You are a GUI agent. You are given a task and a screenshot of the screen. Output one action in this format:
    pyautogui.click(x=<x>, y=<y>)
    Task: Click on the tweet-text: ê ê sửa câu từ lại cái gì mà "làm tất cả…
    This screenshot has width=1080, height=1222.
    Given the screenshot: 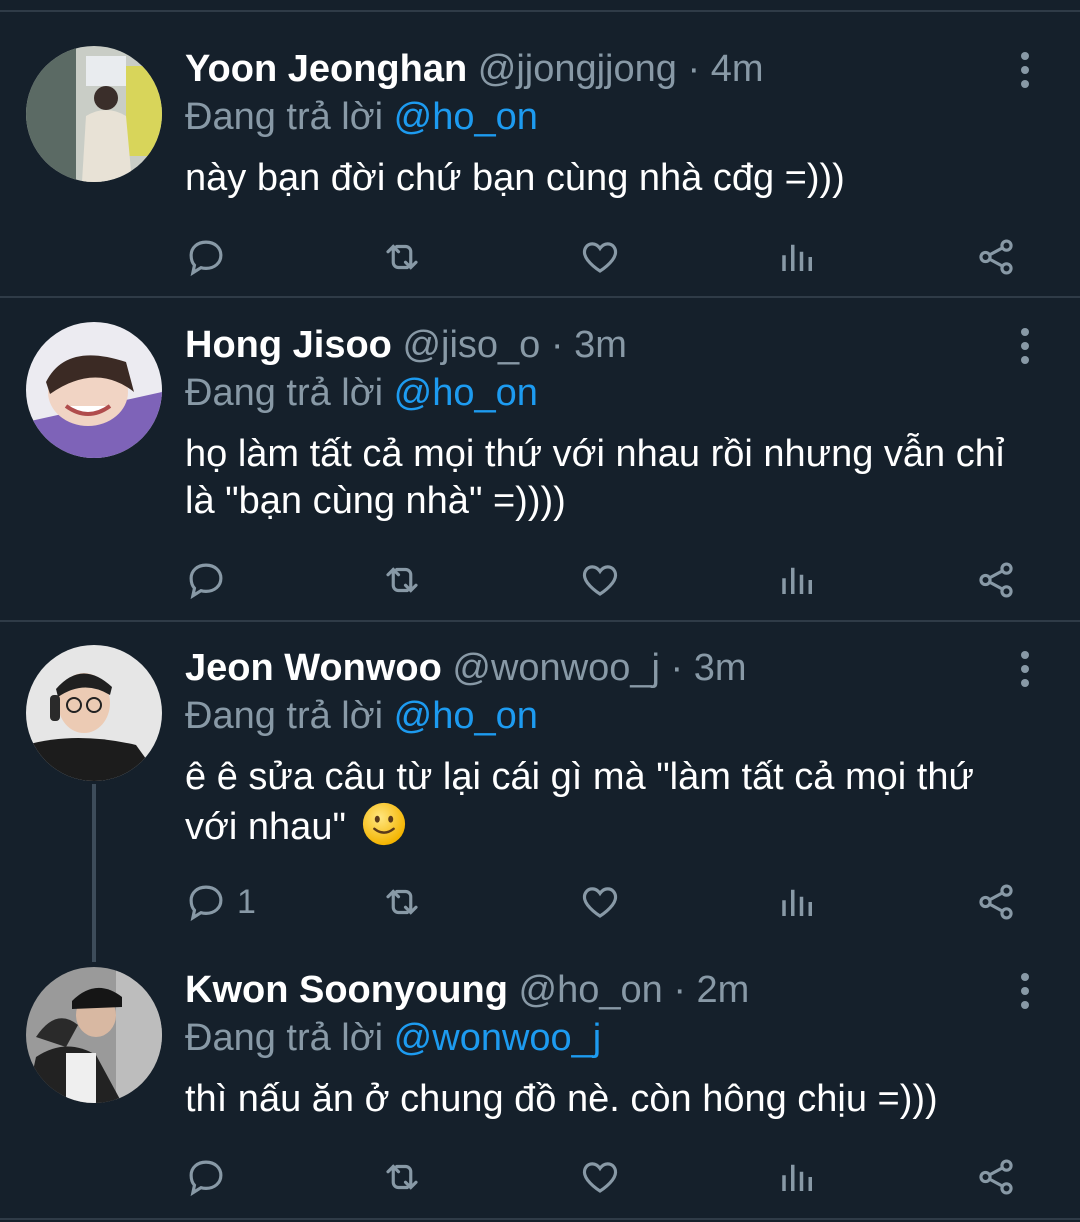 What is the action you would take?
    pyautogui.click(x=579, y=802)
    